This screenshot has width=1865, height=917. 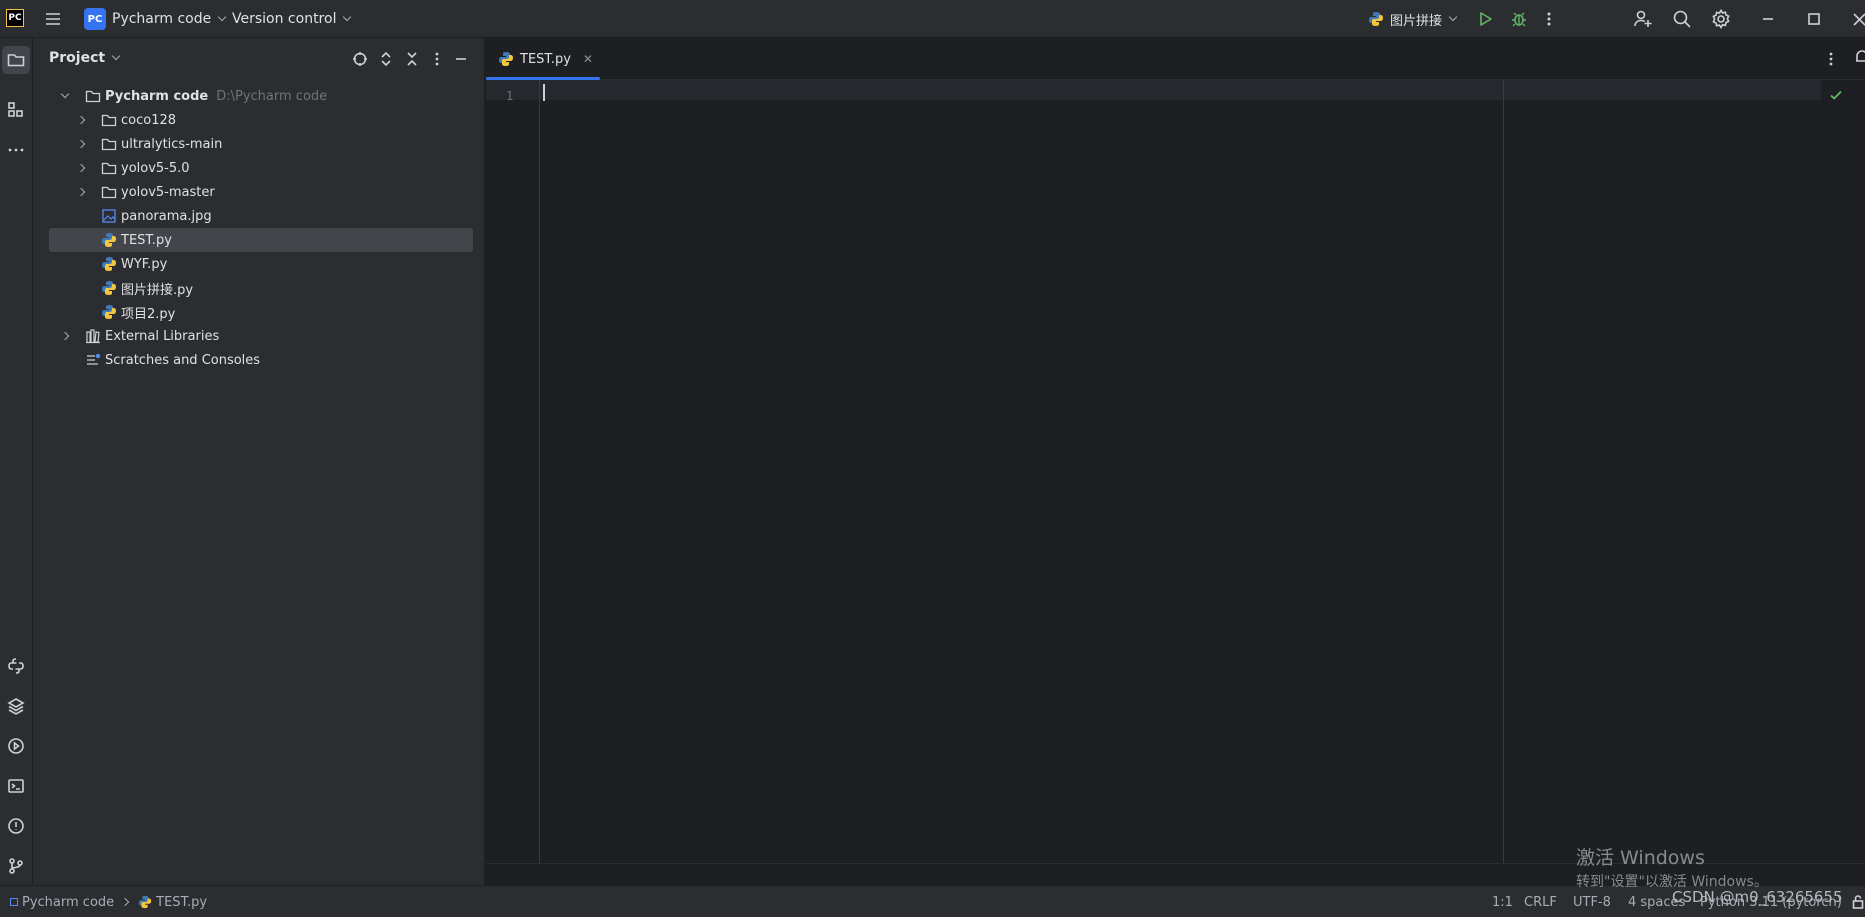 I want to click on collapse-all-button, so click(x=412, y=59).